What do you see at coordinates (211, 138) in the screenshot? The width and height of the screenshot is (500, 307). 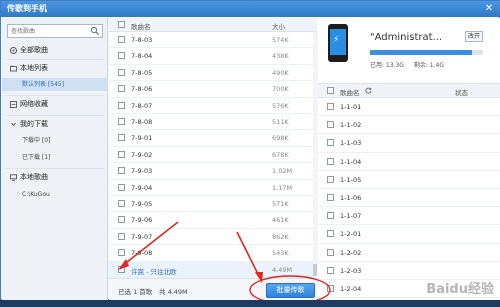 I see `table-row: 7-9-01 698K` at bounding box center [211, 138].